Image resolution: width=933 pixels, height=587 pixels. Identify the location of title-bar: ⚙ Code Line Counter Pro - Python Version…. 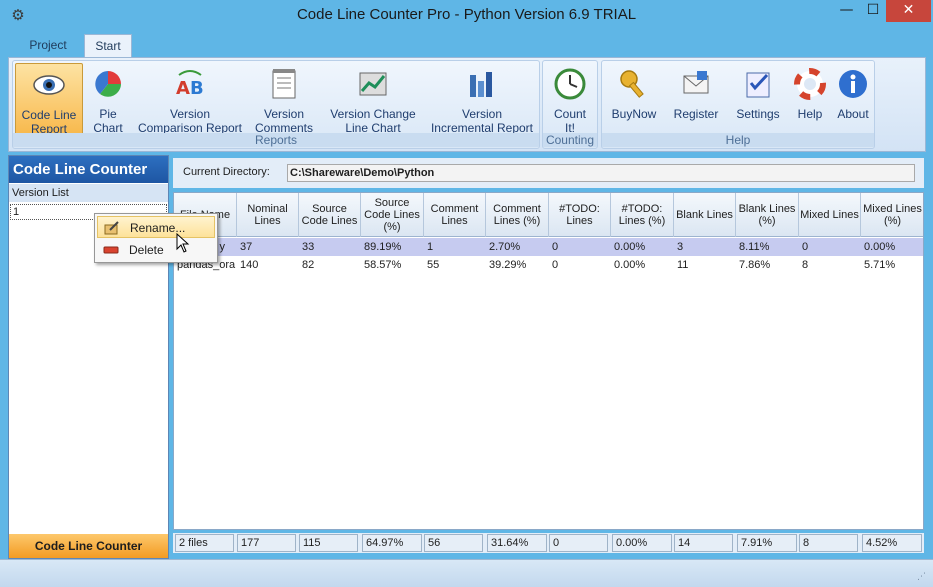
(466, 16).